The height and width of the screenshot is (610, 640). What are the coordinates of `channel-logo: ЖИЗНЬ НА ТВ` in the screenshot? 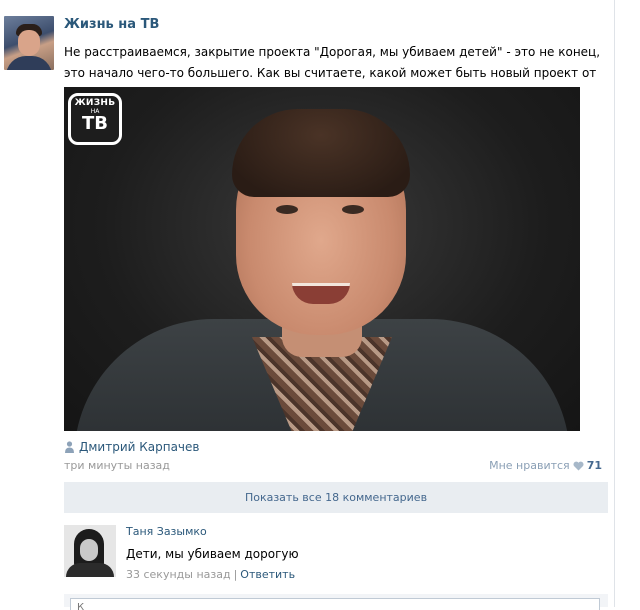 It's located at (95, 119).